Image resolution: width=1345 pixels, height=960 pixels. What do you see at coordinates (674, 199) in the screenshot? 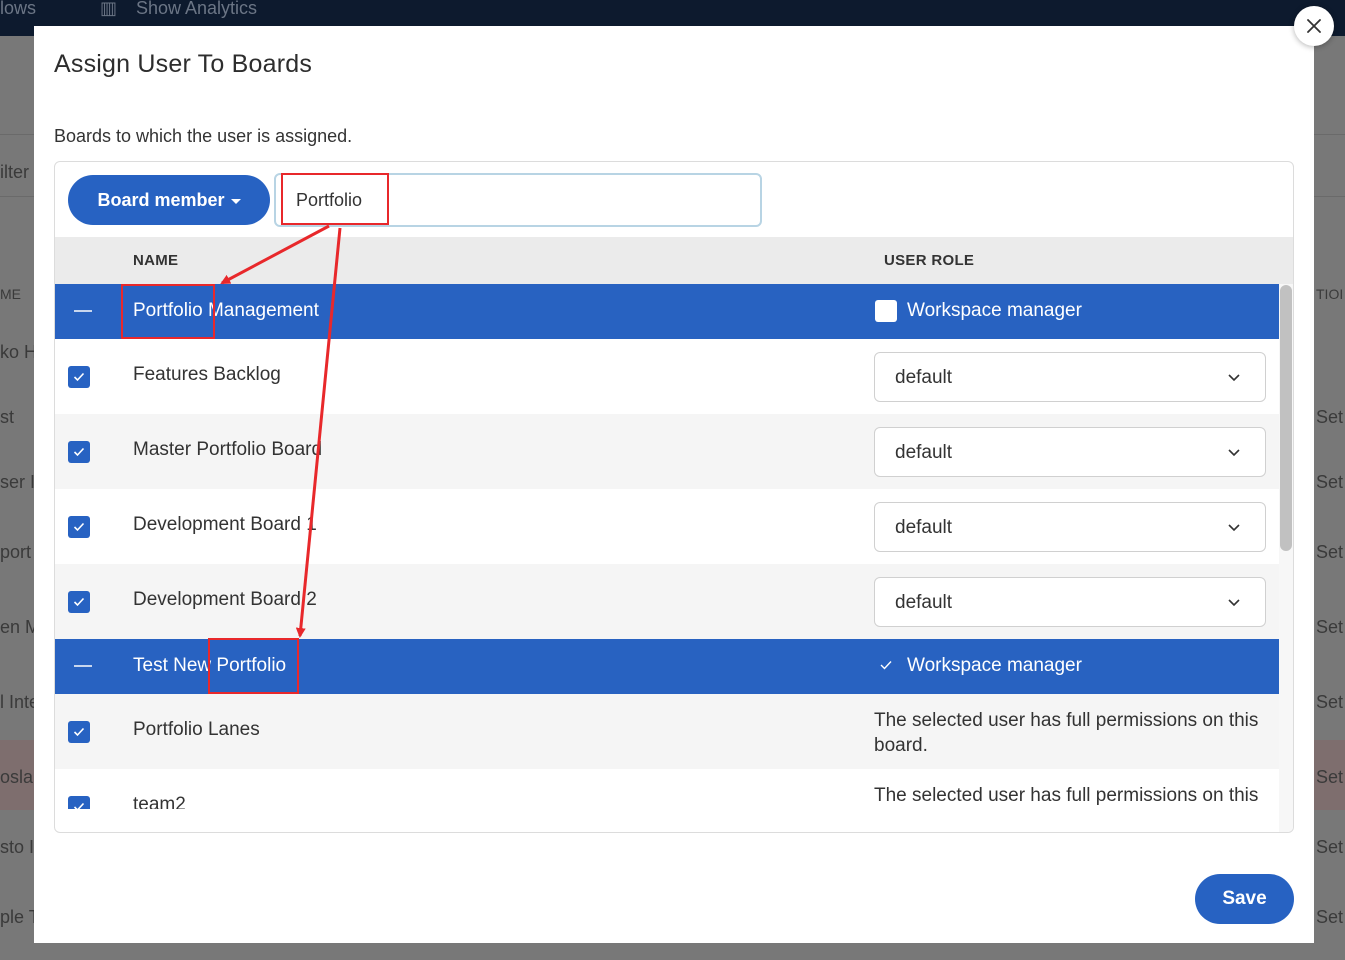
I see `boards-toolbar: Board member` at bounding box center [674, 199].